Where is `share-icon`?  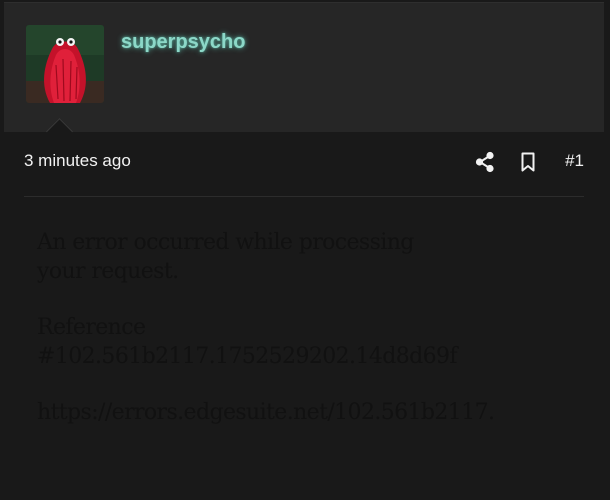
share-icon is located at coordinates (484, 162).